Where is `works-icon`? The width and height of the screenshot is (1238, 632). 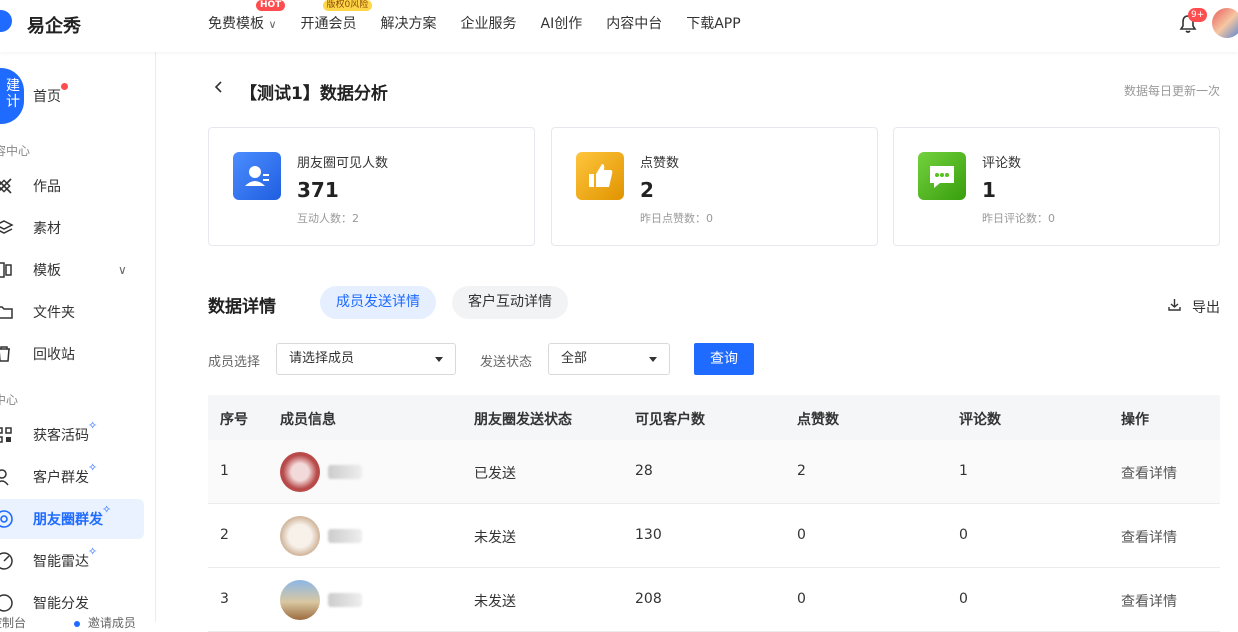
works-icon is located at coordinates (6, 186).